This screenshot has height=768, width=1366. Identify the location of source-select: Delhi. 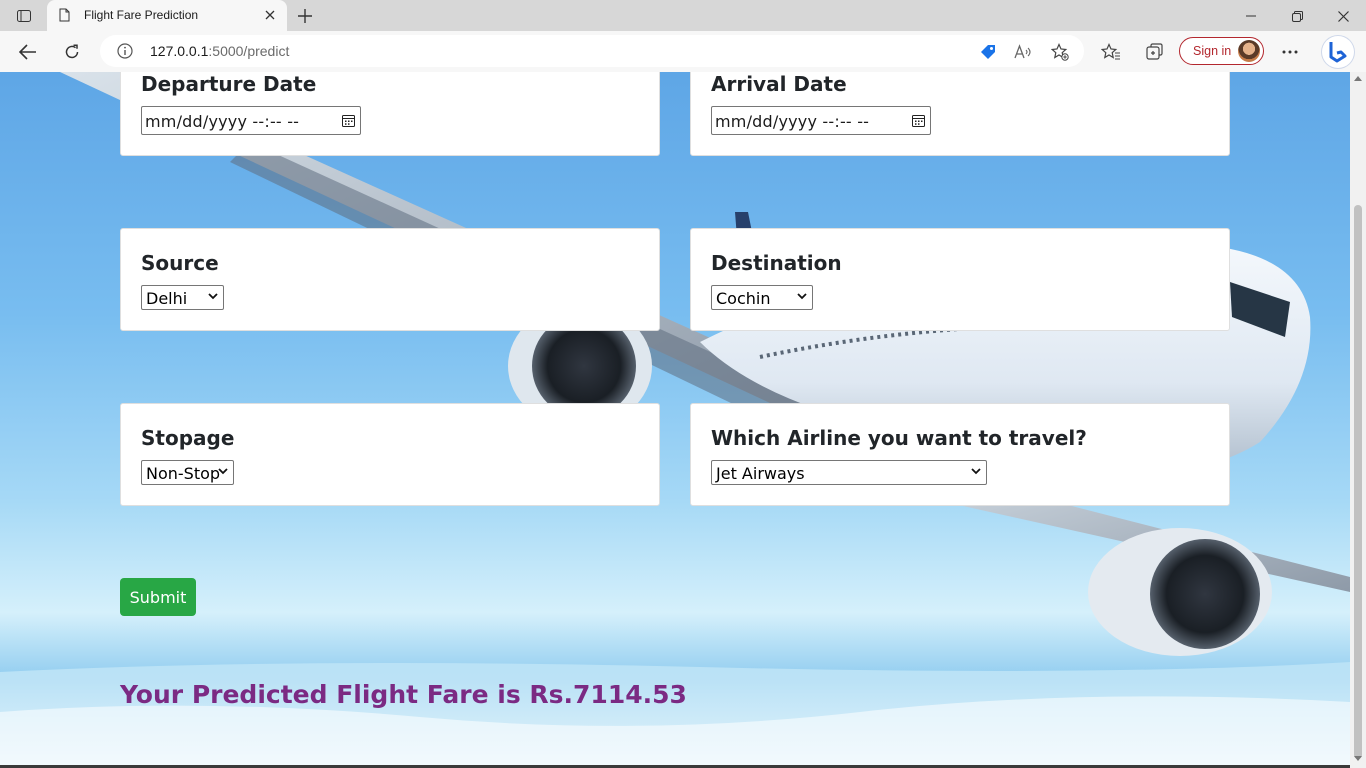
(182, 297).